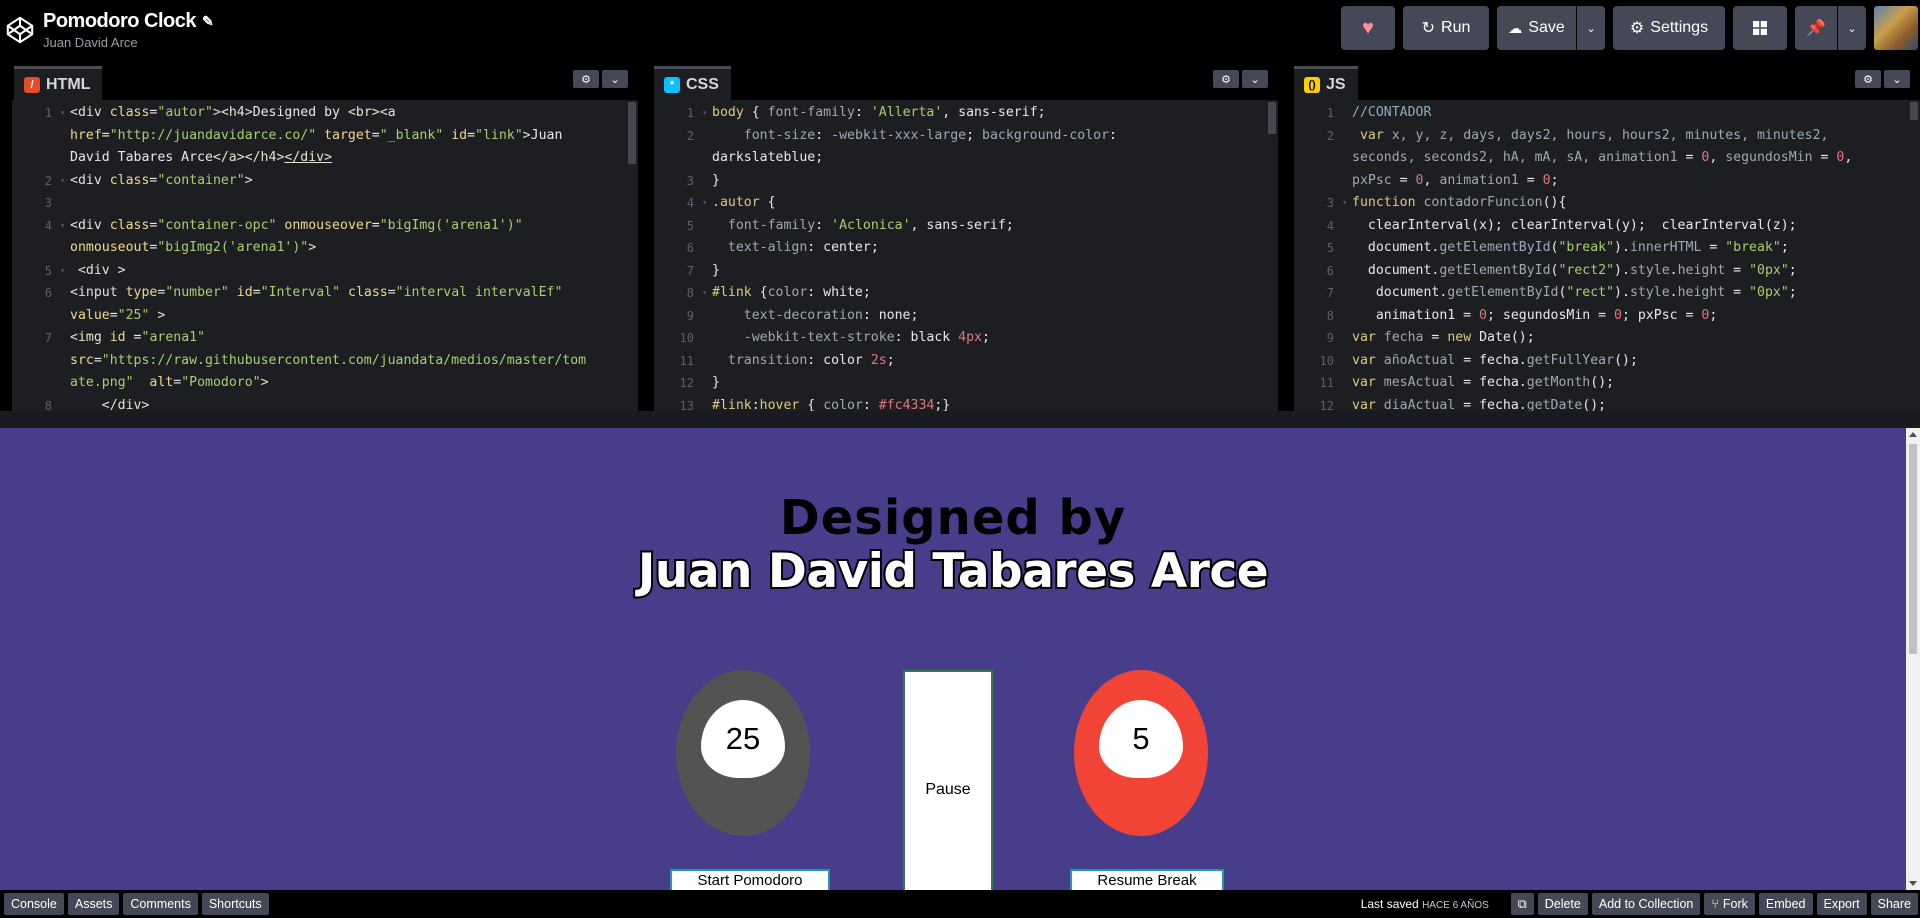 This screenshot has width=1920, height=918. I want to click on pomodoro-value: 25, so click(743, 739).